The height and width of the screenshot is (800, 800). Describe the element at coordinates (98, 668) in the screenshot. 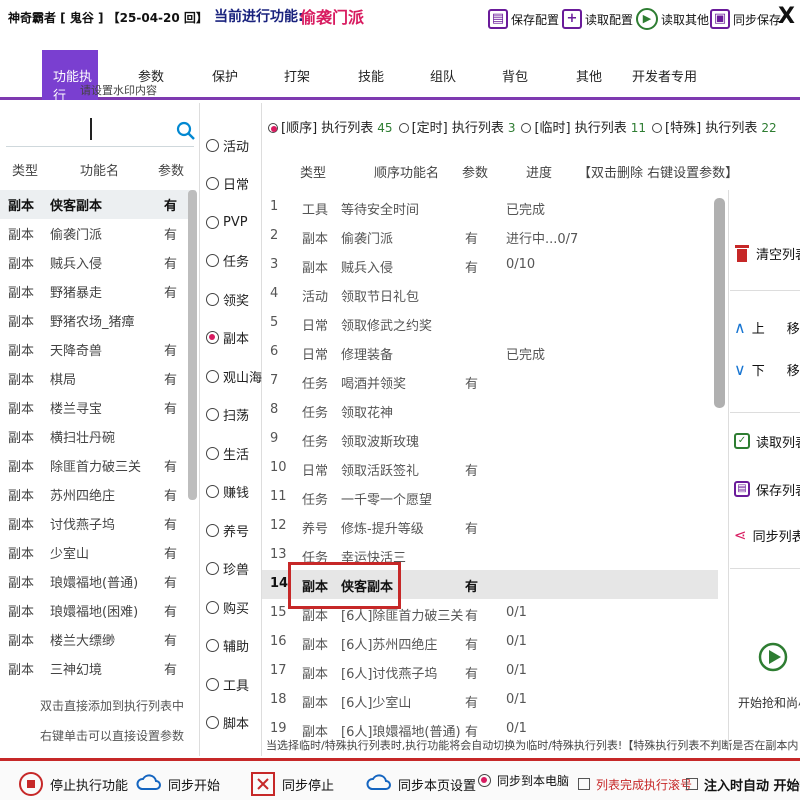

I see `list-item: 副本 三神幻境 有` at that location.